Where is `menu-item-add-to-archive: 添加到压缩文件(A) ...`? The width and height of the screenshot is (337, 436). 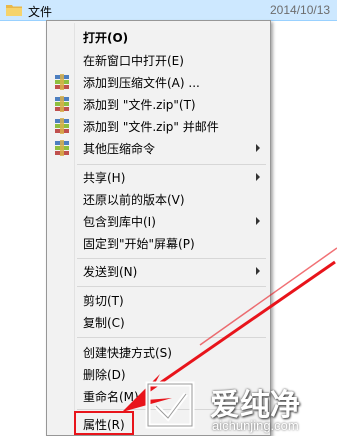 menu-item-add-to-archive: 添加到压缩文件(A) ... is located at coordinates (158, 82).